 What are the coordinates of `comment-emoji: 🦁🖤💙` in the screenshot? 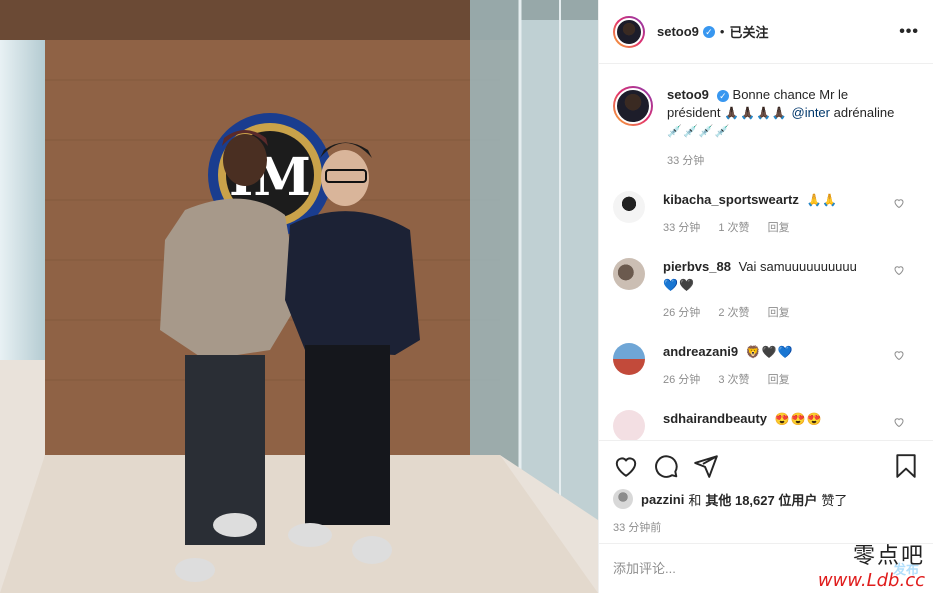 It's located at (769, 352).